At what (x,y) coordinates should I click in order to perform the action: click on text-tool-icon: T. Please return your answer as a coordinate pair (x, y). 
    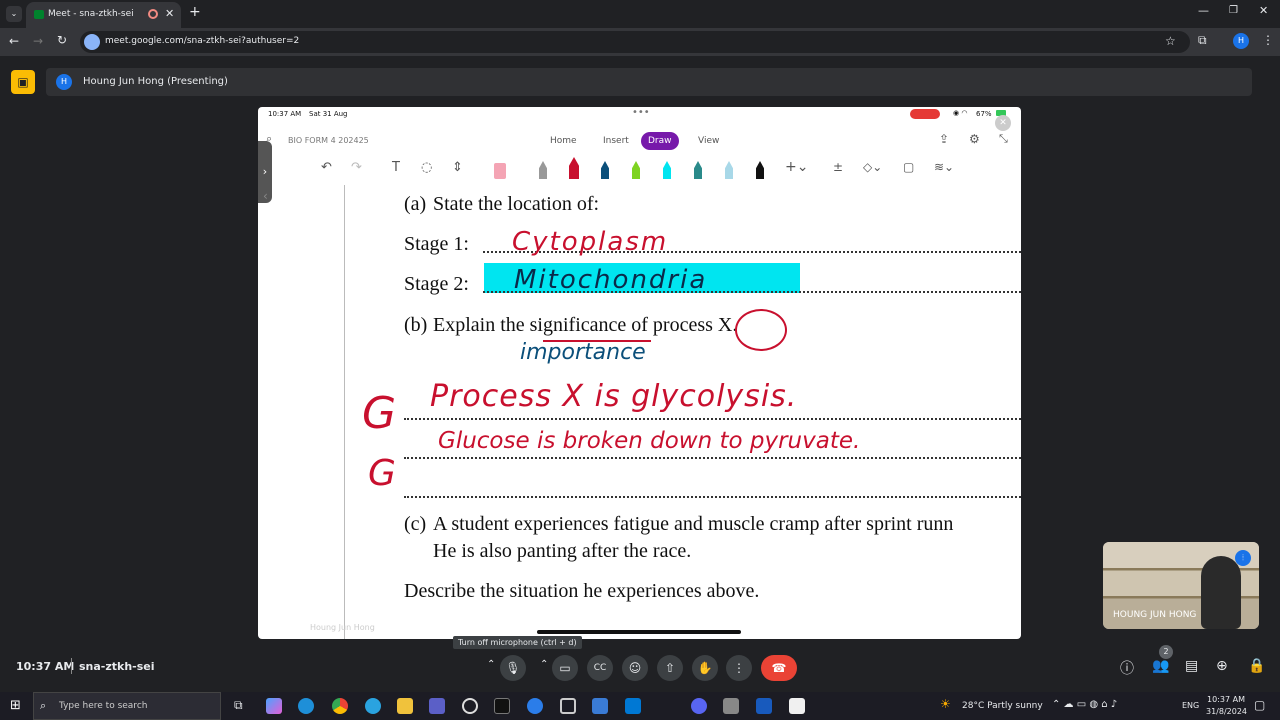
    Looking at the image, I should click on (396, 167).